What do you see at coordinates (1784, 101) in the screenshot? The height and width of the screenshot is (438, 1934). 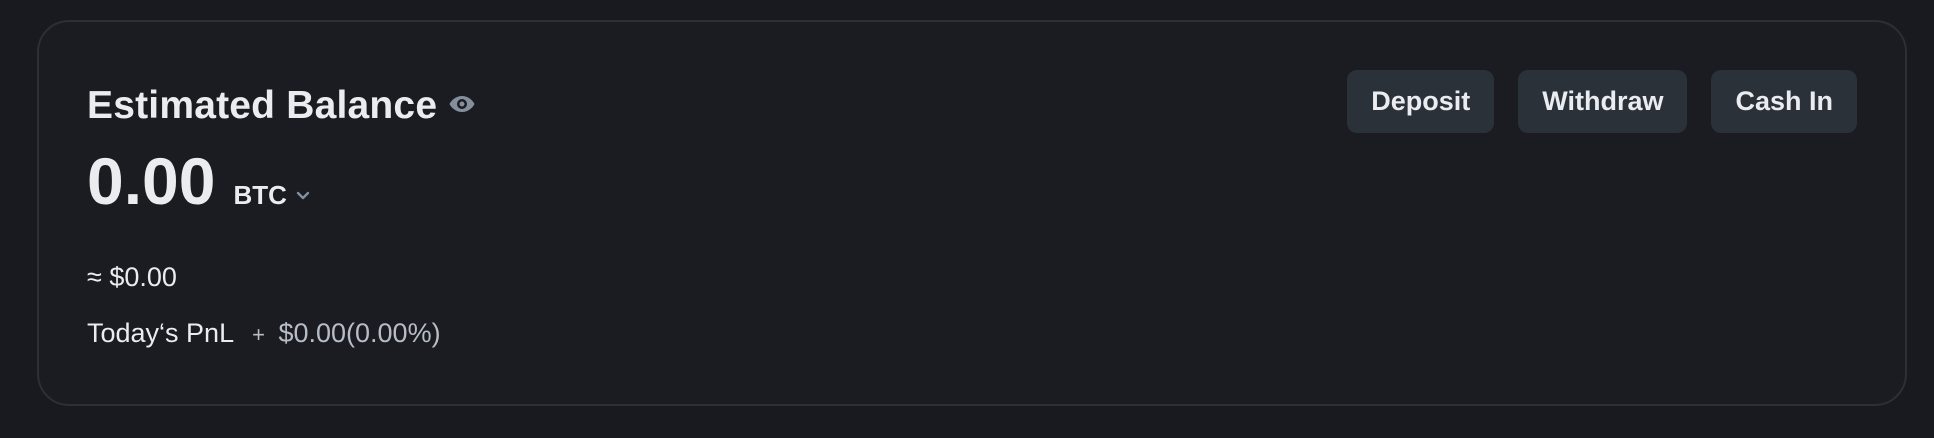 I see `cash-in-button: Cash In` at bounding box center [1784, 101].